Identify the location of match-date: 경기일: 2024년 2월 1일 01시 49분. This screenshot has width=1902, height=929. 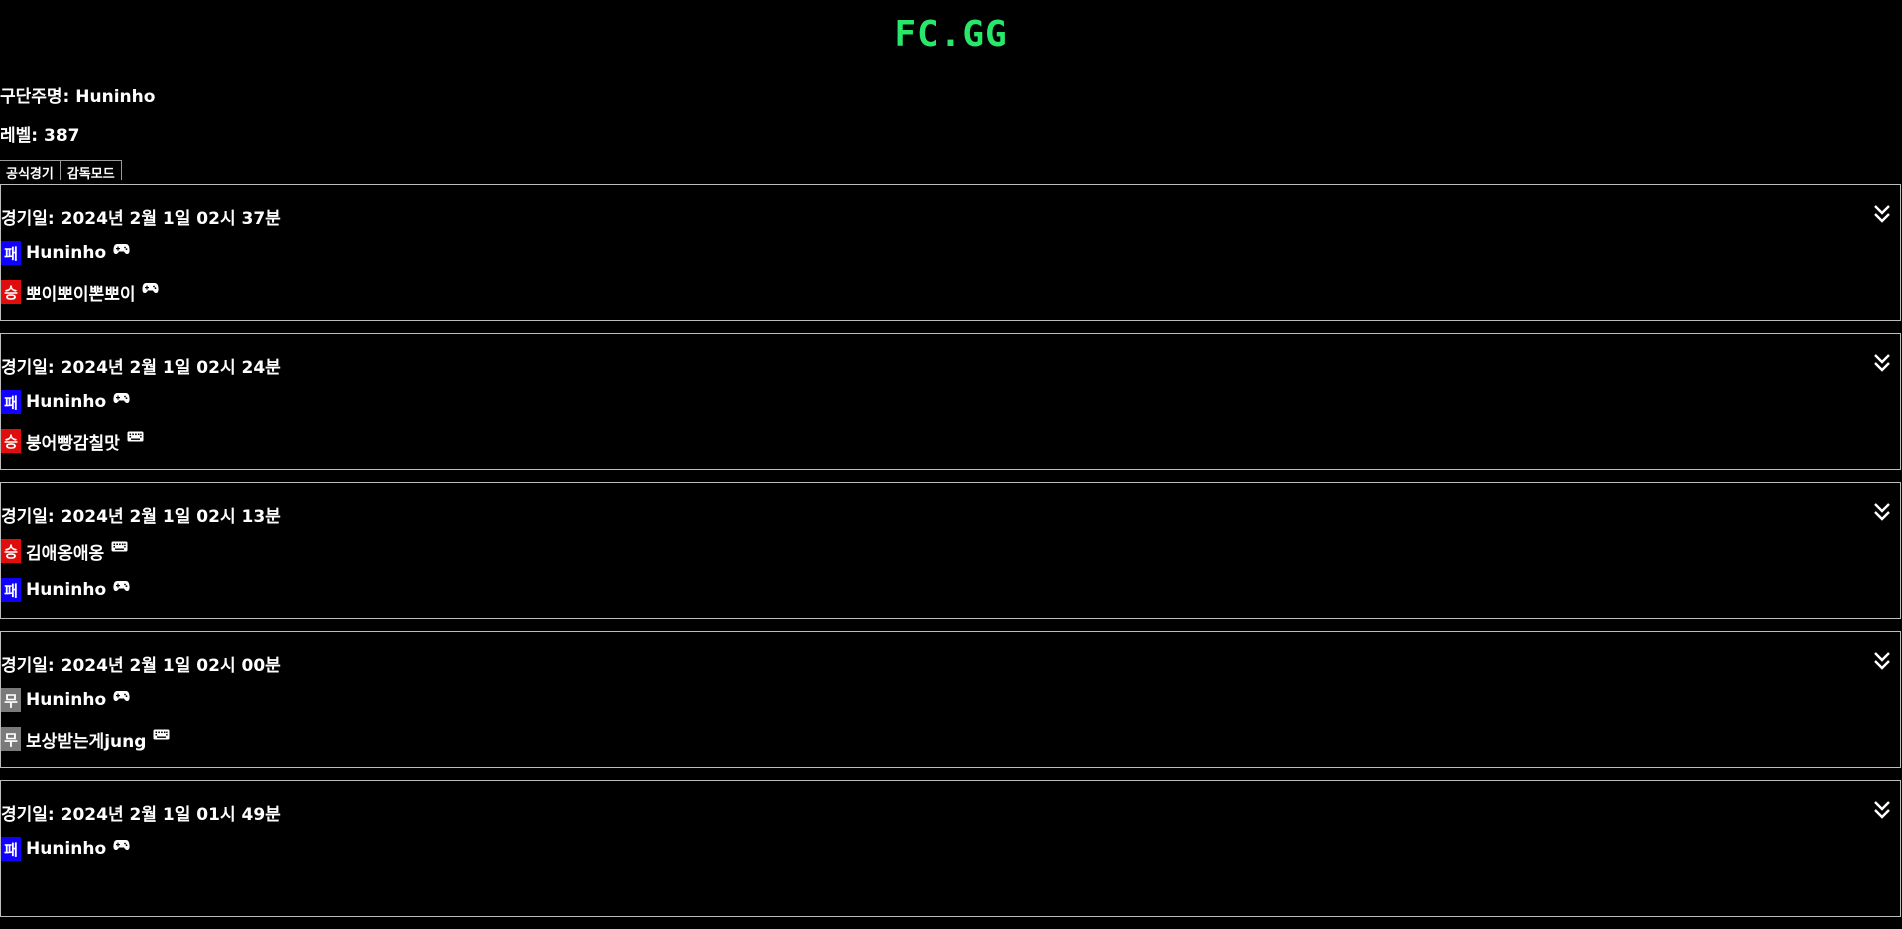
(141, 815).